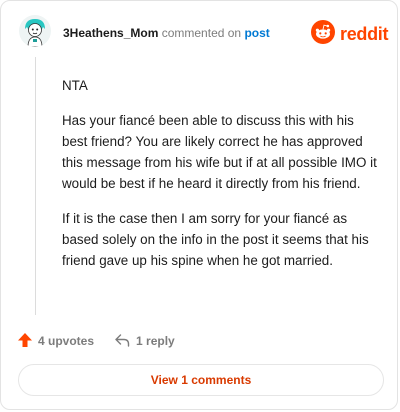  I want to click on thread-line, so click(35, 186).